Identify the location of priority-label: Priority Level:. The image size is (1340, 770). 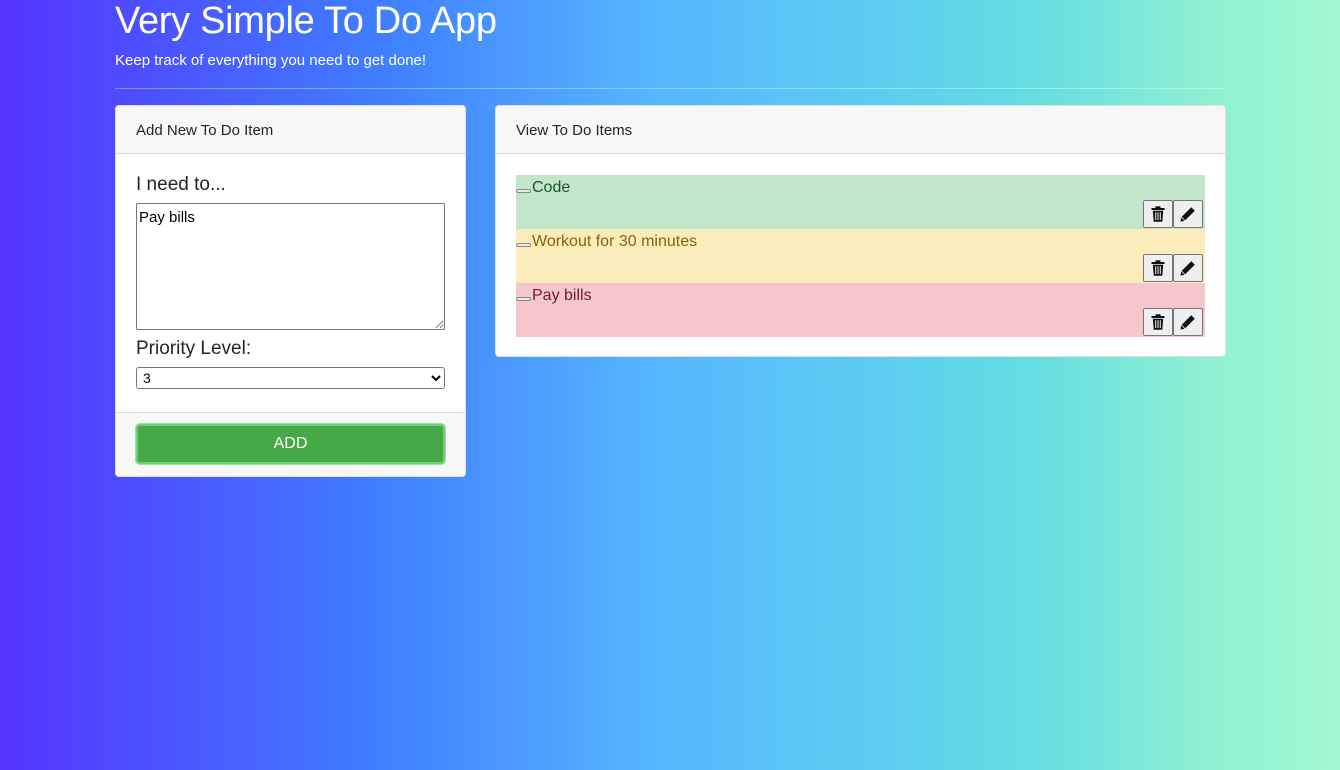
(194, 348).